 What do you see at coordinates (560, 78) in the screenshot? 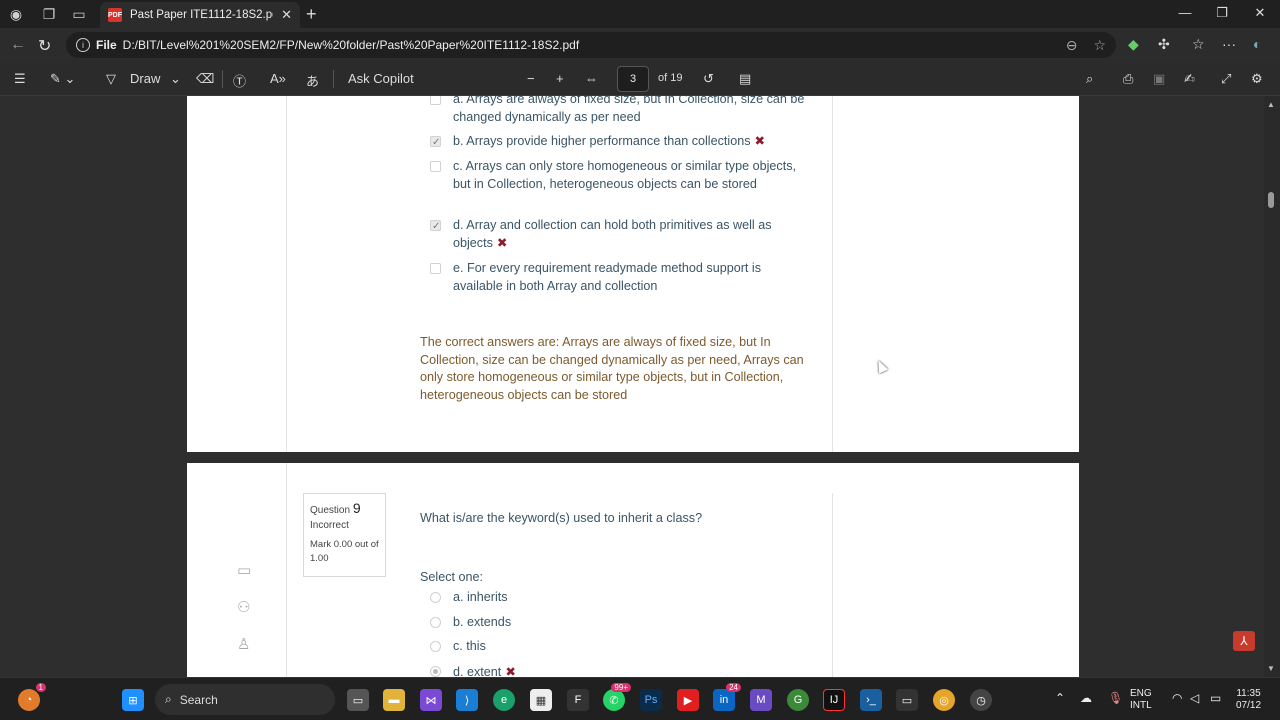
I see `zoom-in-icon: +` at bounding box center [560, 78].